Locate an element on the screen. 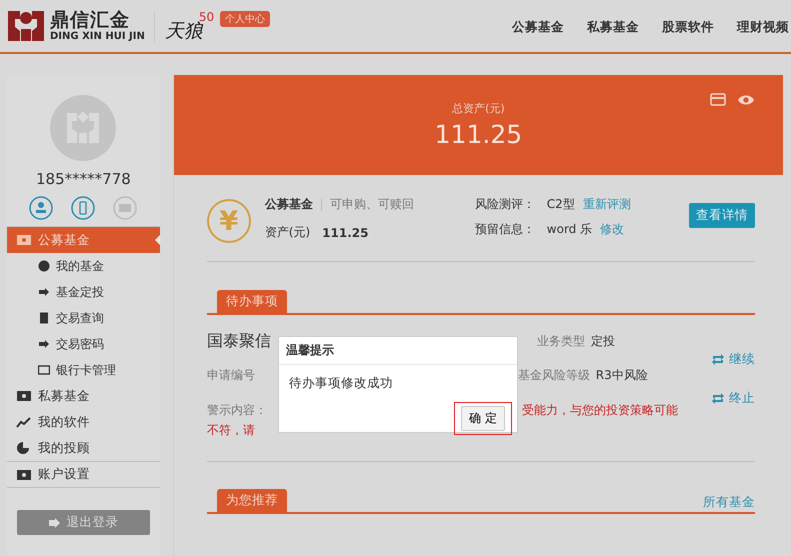  fund-name: 国泰聚信 is located at coordinates (238, 341).